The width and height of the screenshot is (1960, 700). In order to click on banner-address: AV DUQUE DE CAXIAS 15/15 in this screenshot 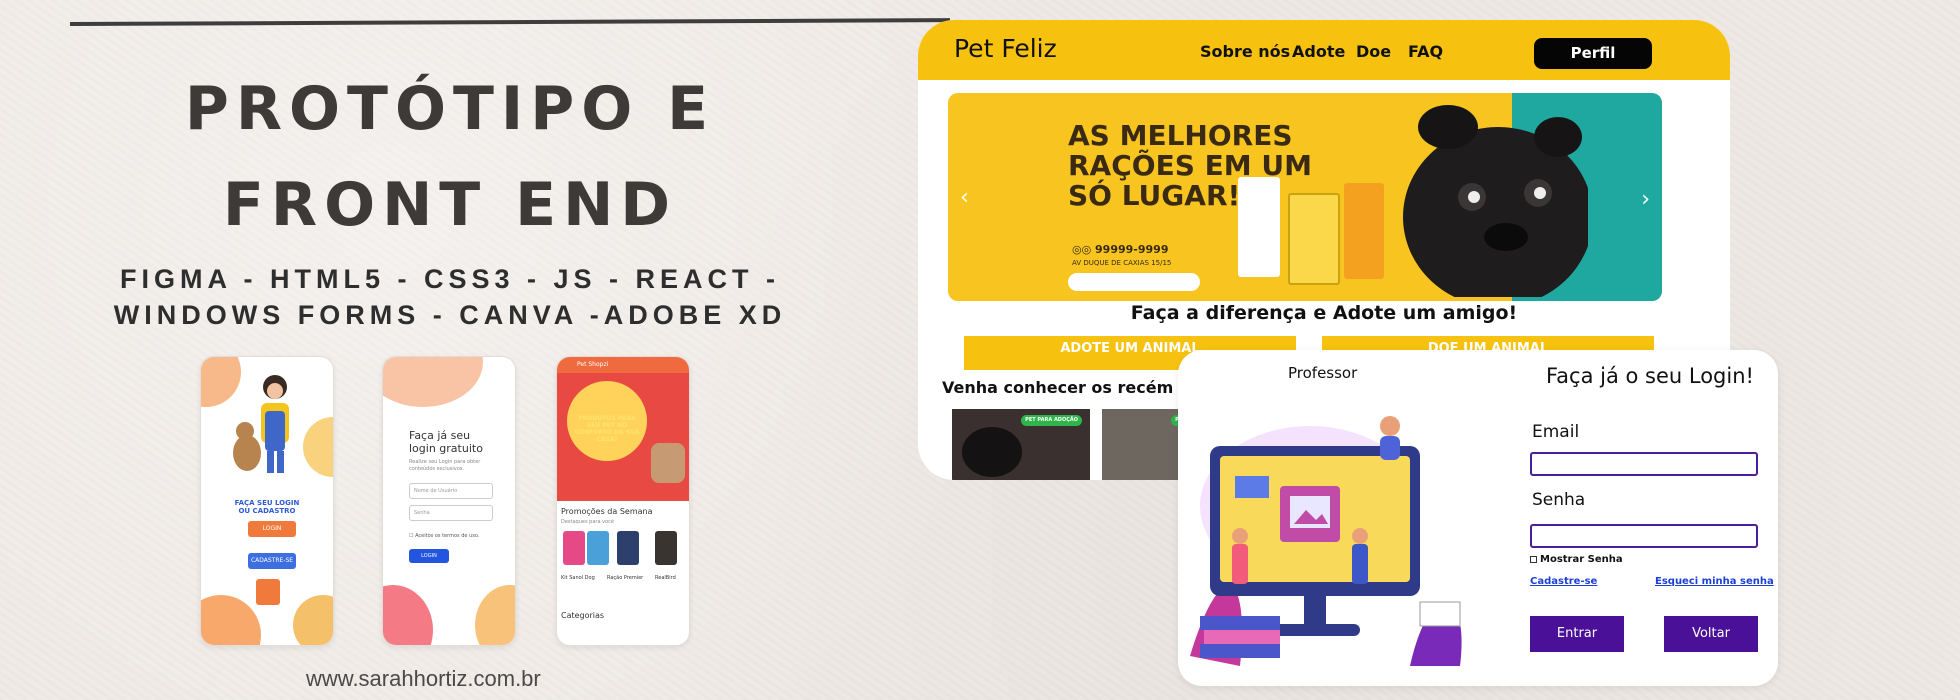, I will do `click(1122, 263)`.